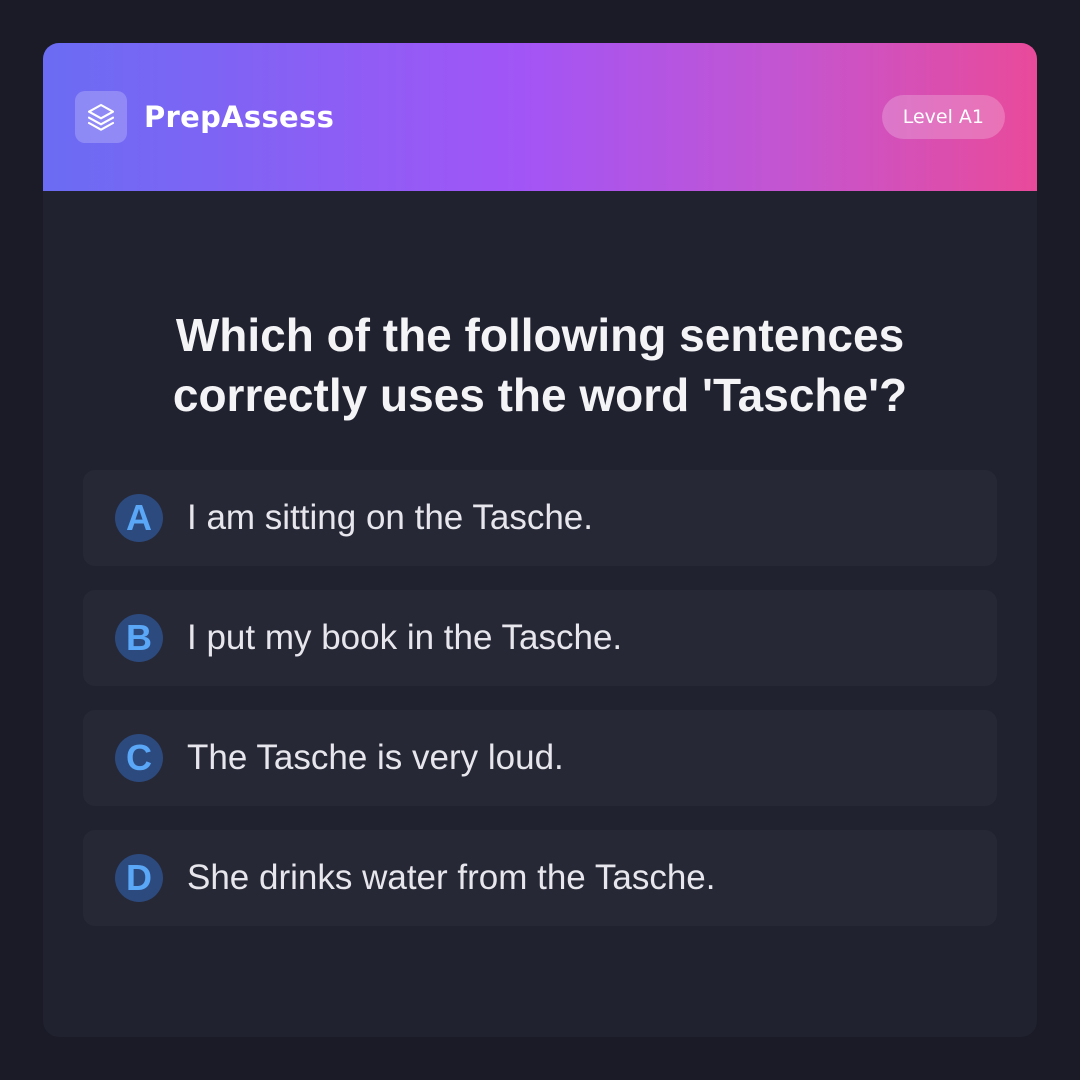 The image size is (1080, 1080). Describe the element at coordinates (405, 637) in the screenshot. I see `option-text: I put my book in the Tasche.` at that location.